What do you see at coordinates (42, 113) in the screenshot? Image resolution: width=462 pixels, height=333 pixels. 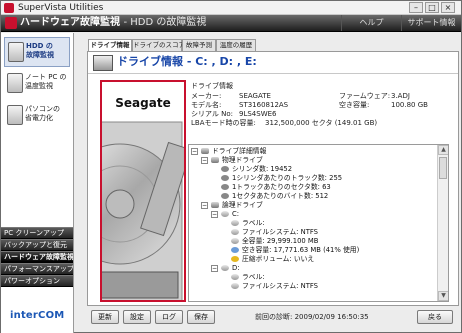 I see `sidebar-item-label: パソコンの 省電力化` at bounding box center [42, 113].